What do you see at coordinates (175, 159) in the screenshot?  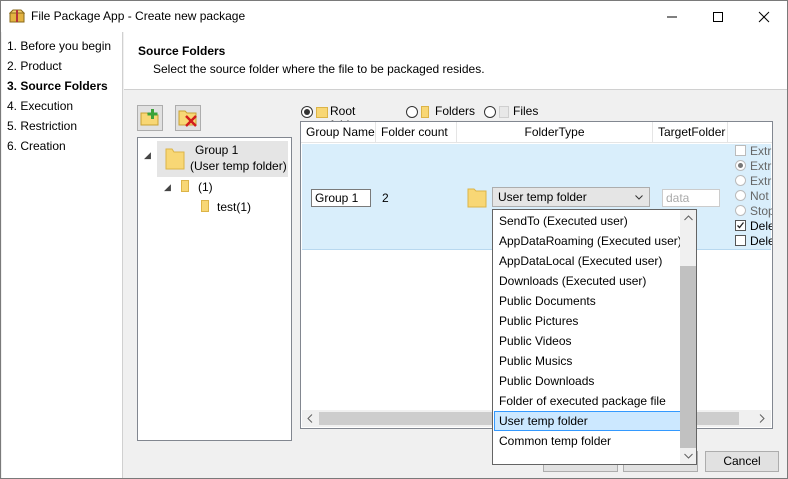 I see `group-folder-icon` at bounding box center [175, 159].